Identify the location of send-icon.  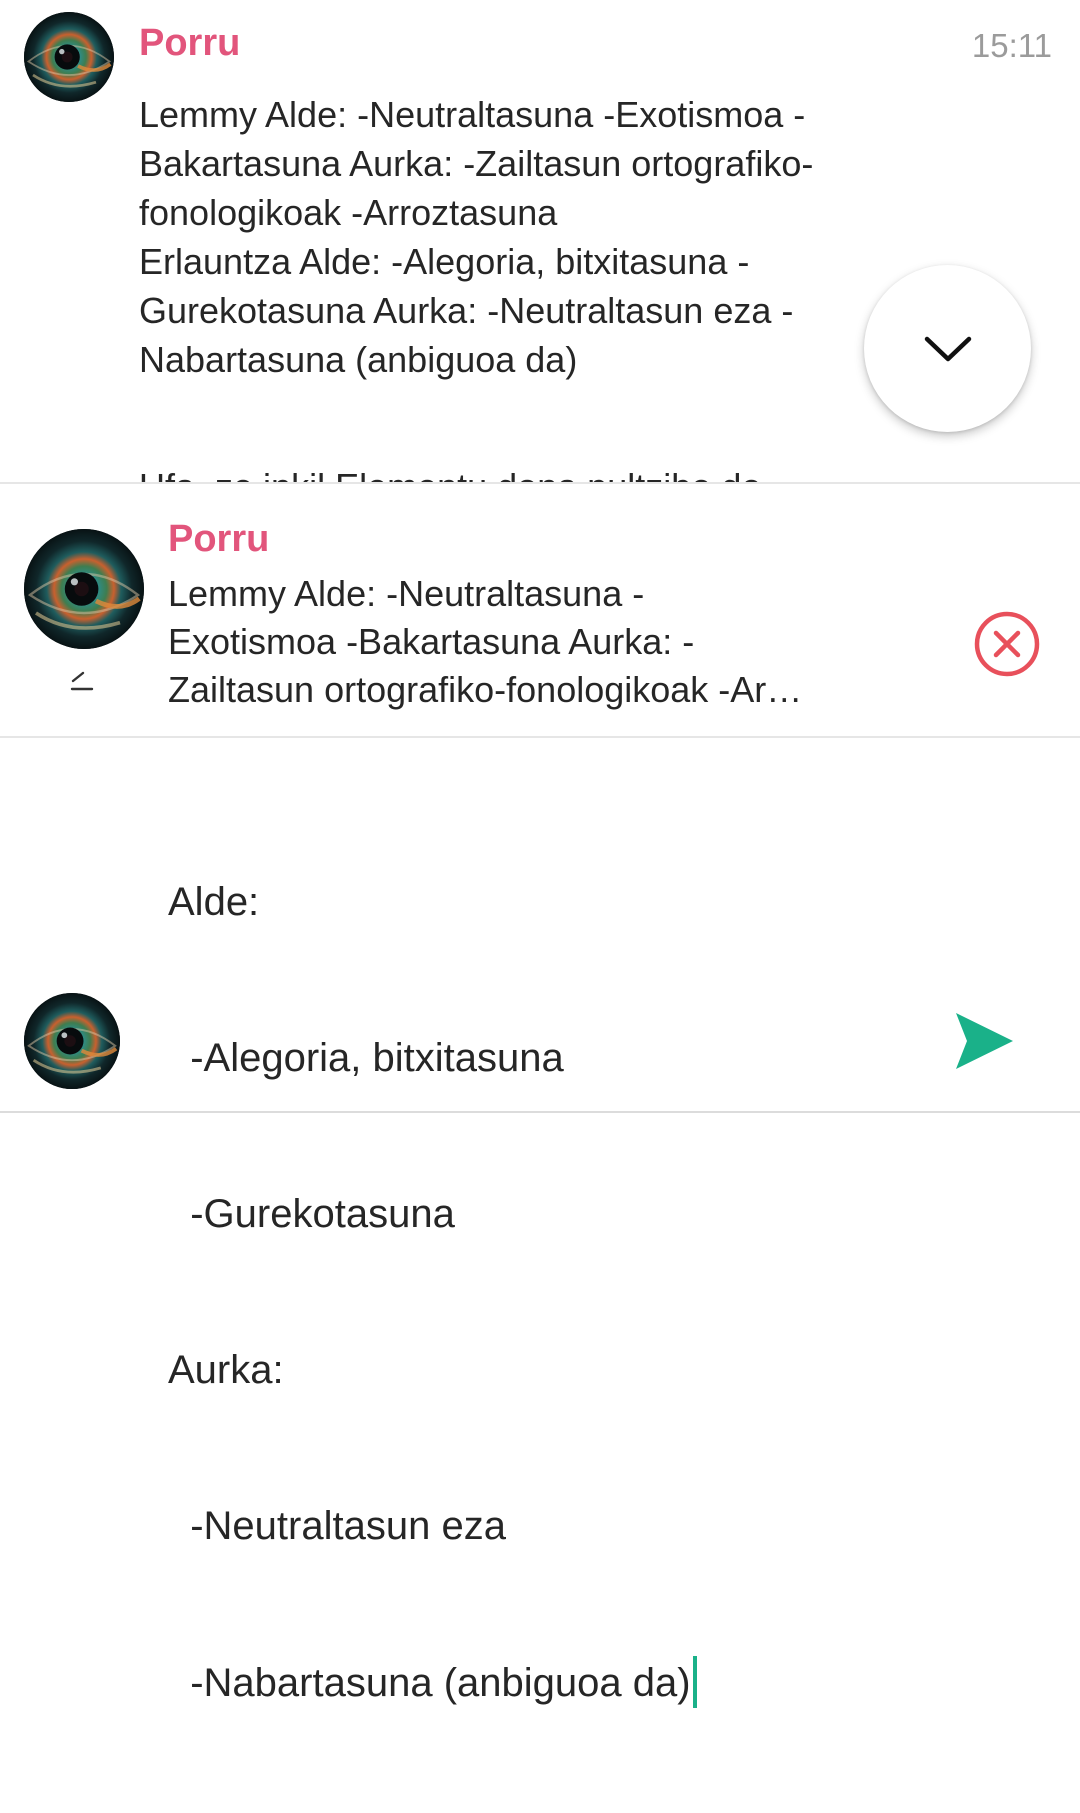
(984, 1041).